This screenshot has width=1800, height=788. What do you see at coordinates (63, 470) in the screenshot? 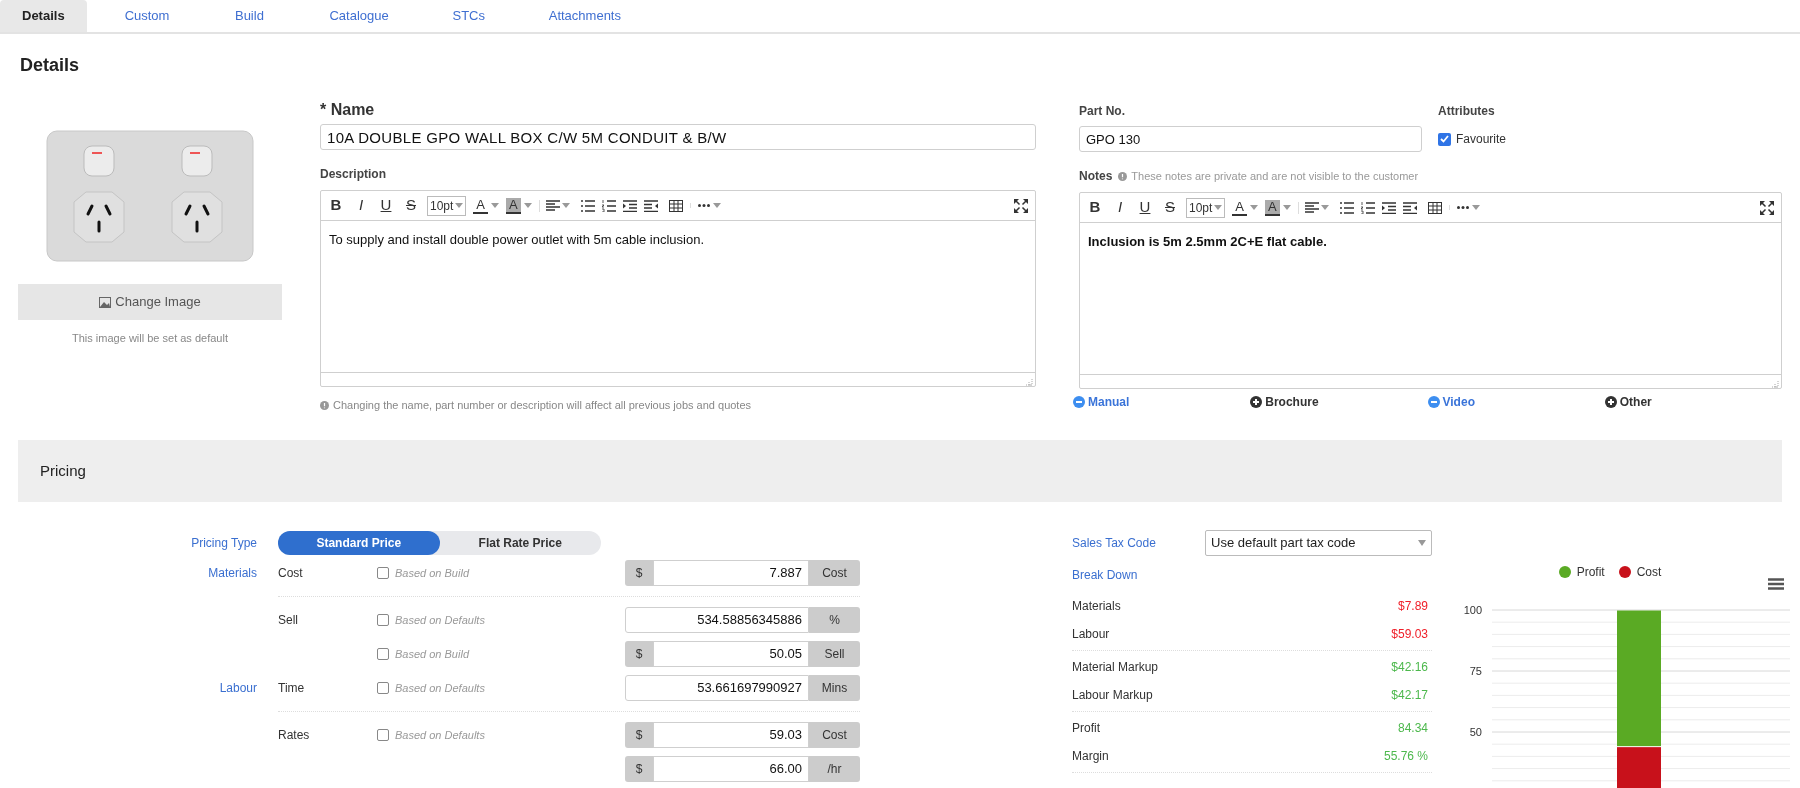
I see `section-heading: Pricing` at bounding box center [63, 470].